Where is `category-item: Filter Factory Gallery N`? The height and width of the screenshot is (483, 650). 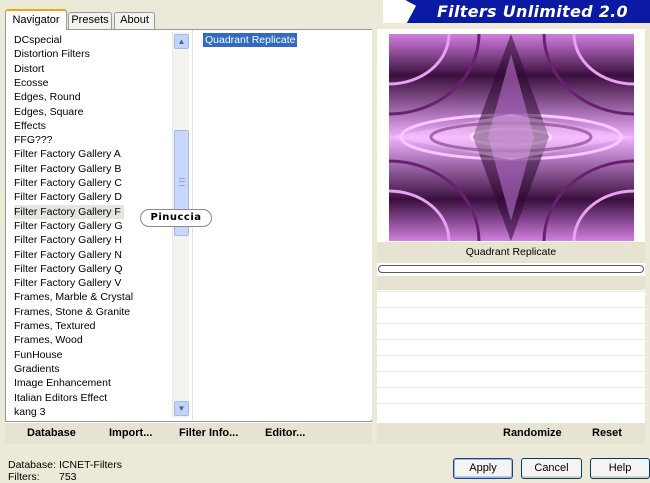 category-item: Filter Factory Gallery N is located at coordinates (69, 255).